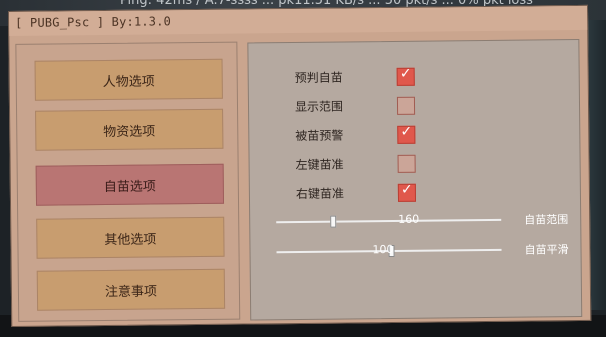 This screenshot has width=606, height=337. Describe the element at coordinates (319, 106) in the screenshot. I see `option-label-show-range: 显示范围` at that location.